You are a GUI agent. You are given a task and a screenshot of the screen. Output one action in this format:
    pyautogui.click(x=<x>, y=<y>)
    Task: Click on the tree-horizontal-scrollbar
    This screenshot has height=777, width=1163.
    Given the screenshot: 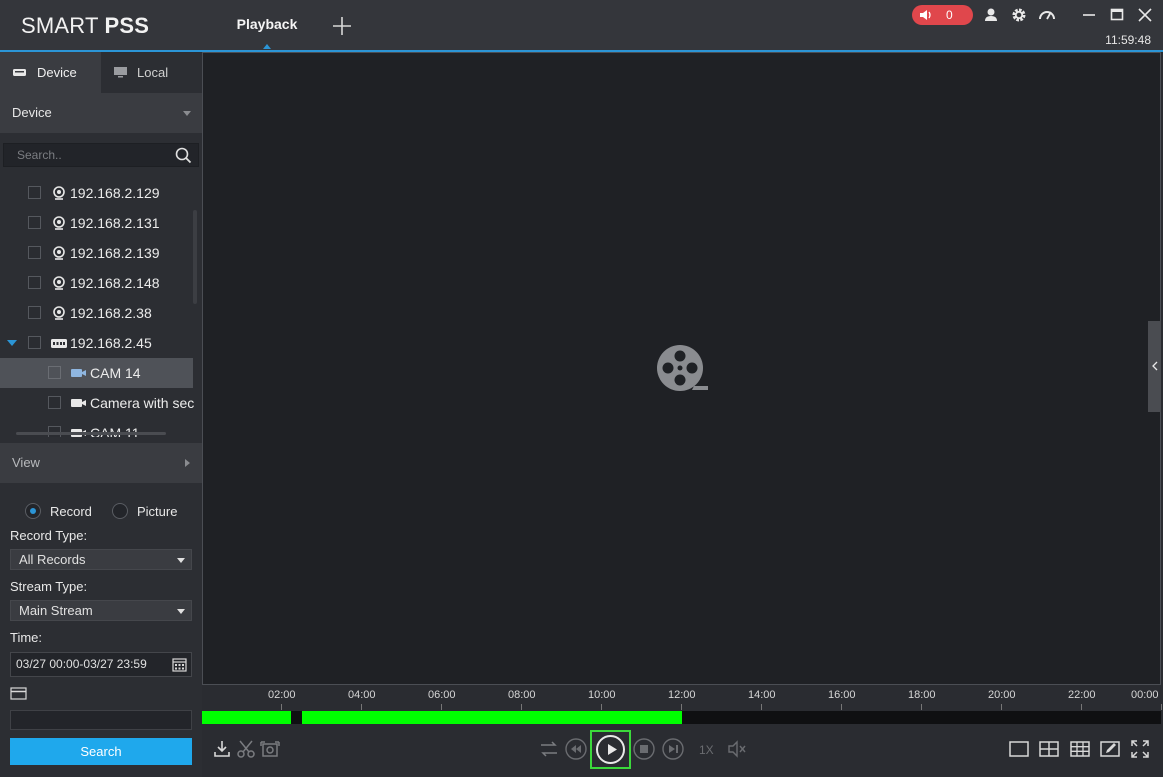 What is the action you would take?
    pyautogui.click(x=91, y=433)
    